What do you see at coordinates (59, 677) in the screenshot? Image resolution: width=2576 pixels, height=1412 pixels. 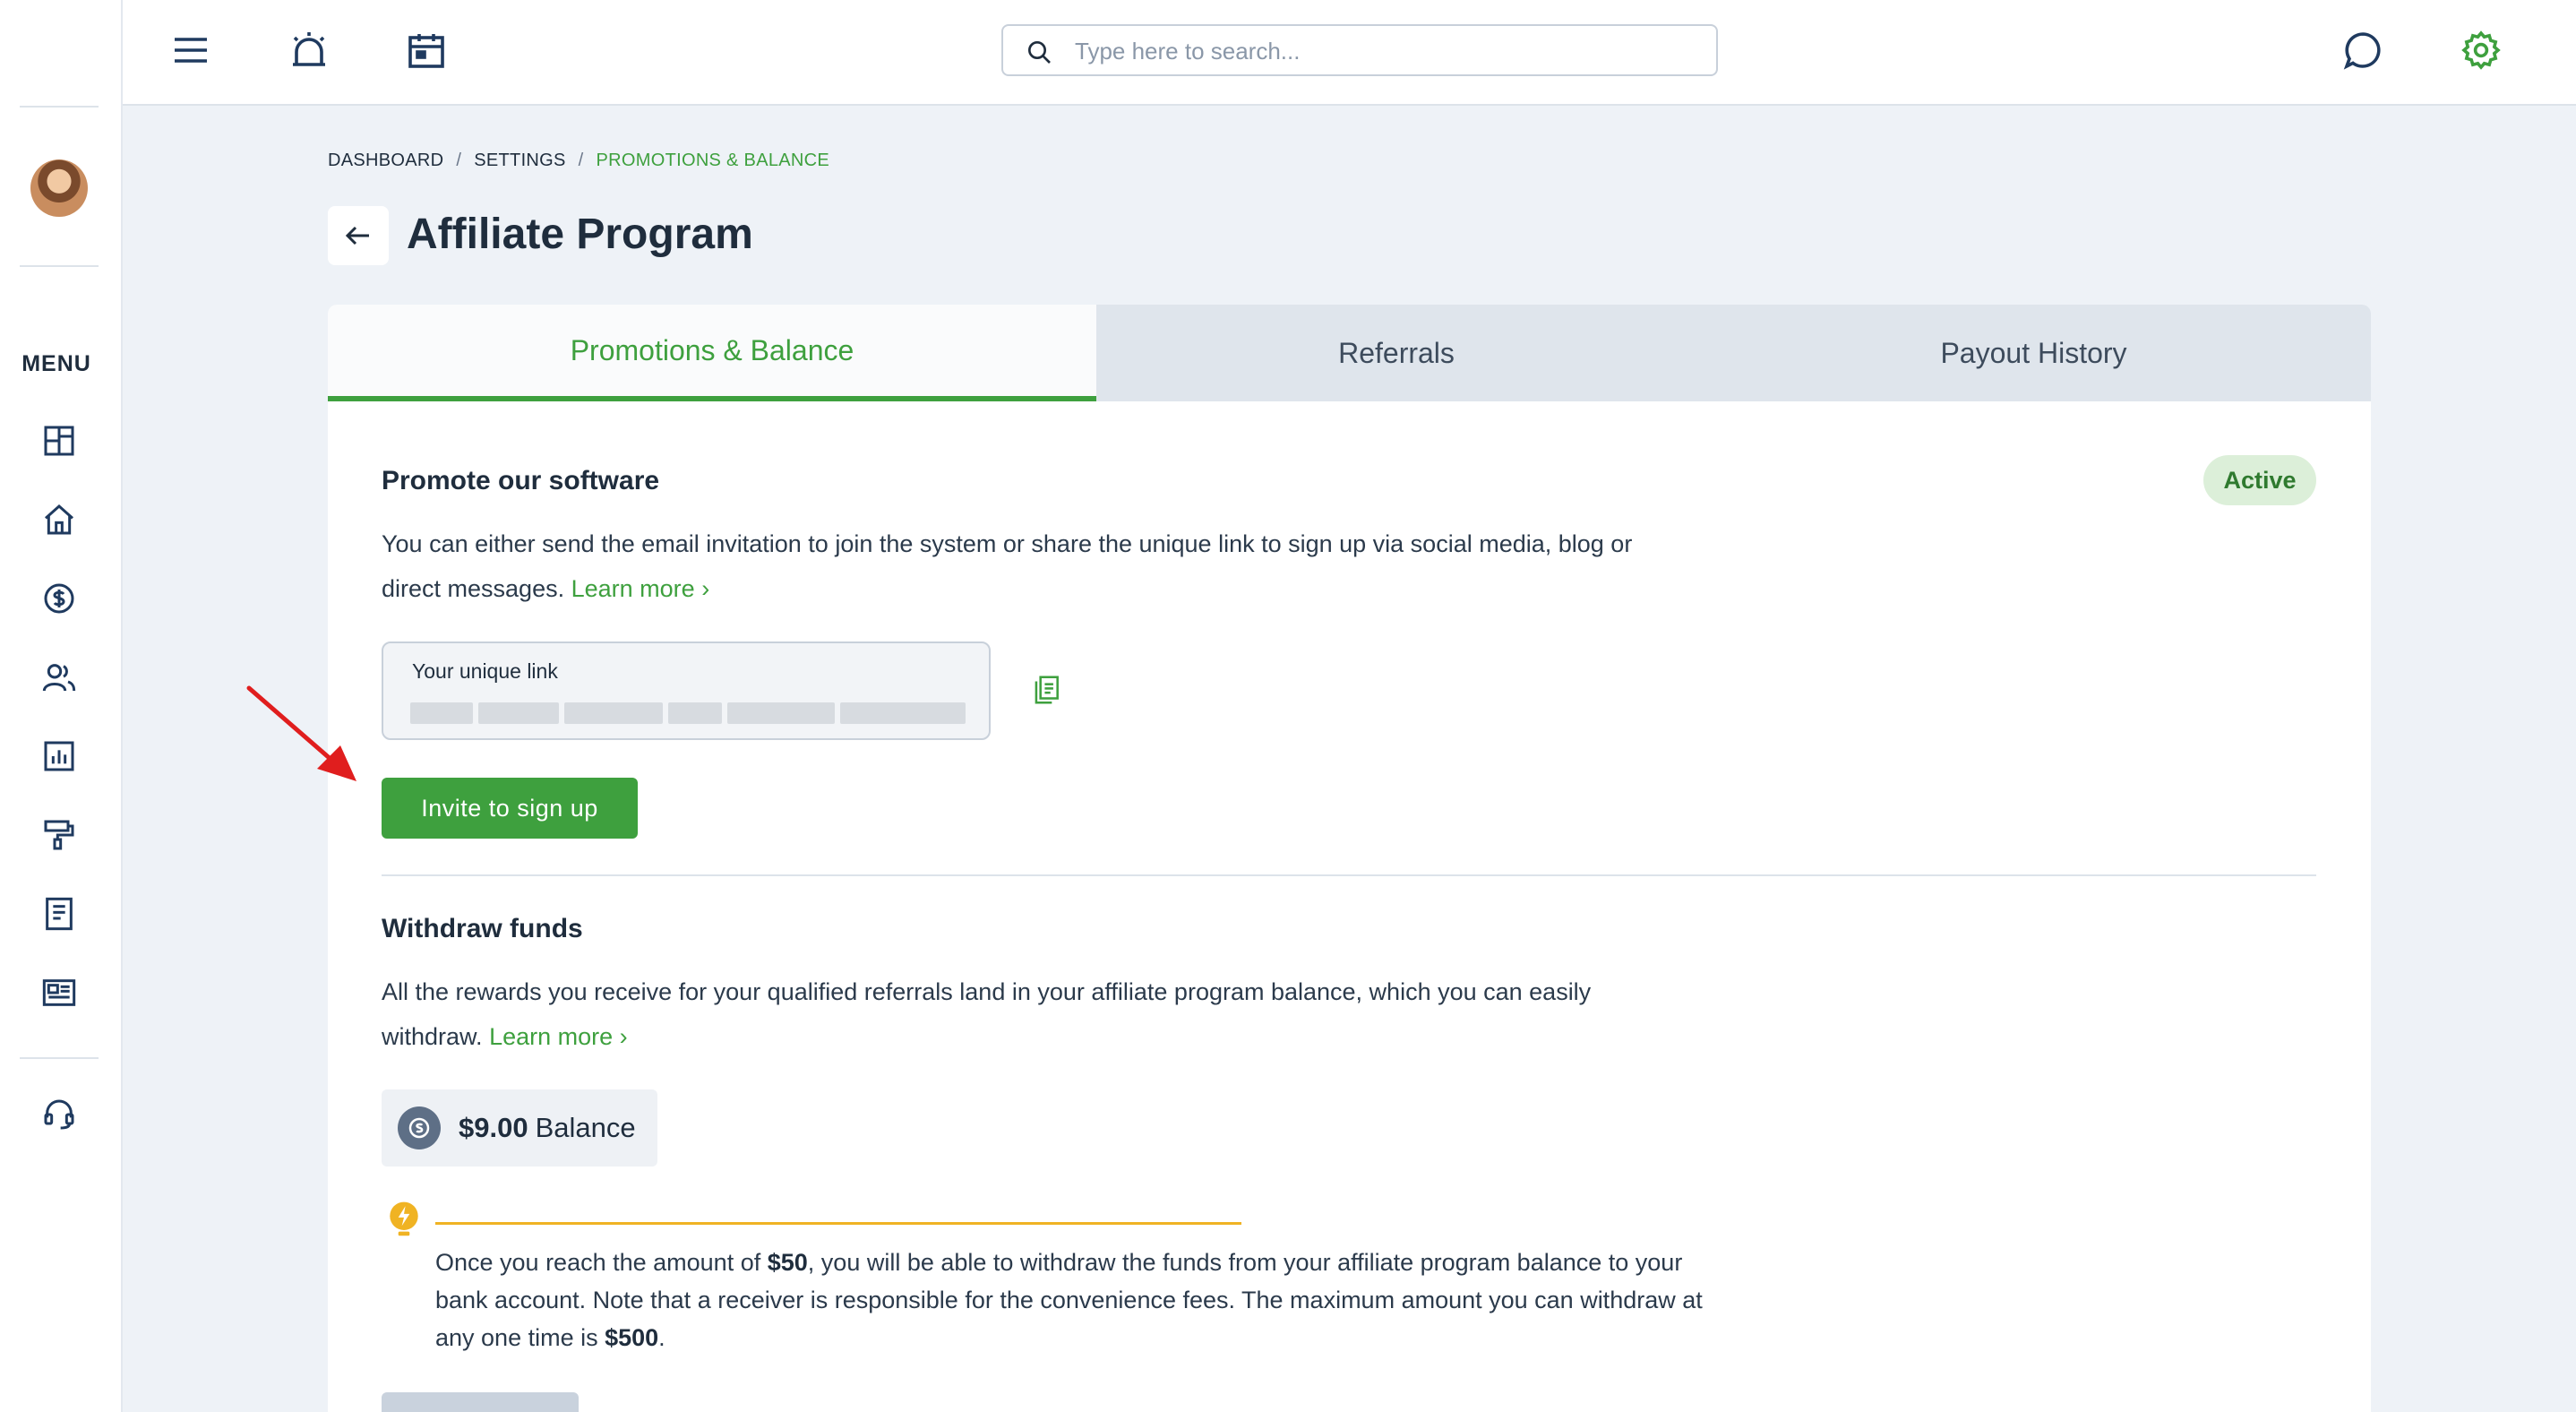 I see `users-icon` at bounding box center [59, 677].